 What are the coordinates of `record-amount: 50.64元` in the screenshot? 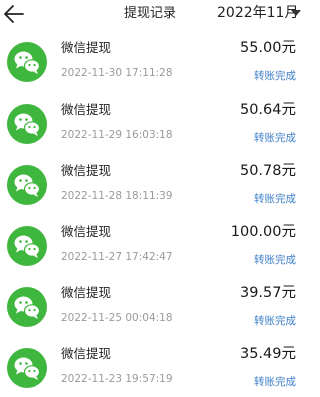 It's located at (267, 110).